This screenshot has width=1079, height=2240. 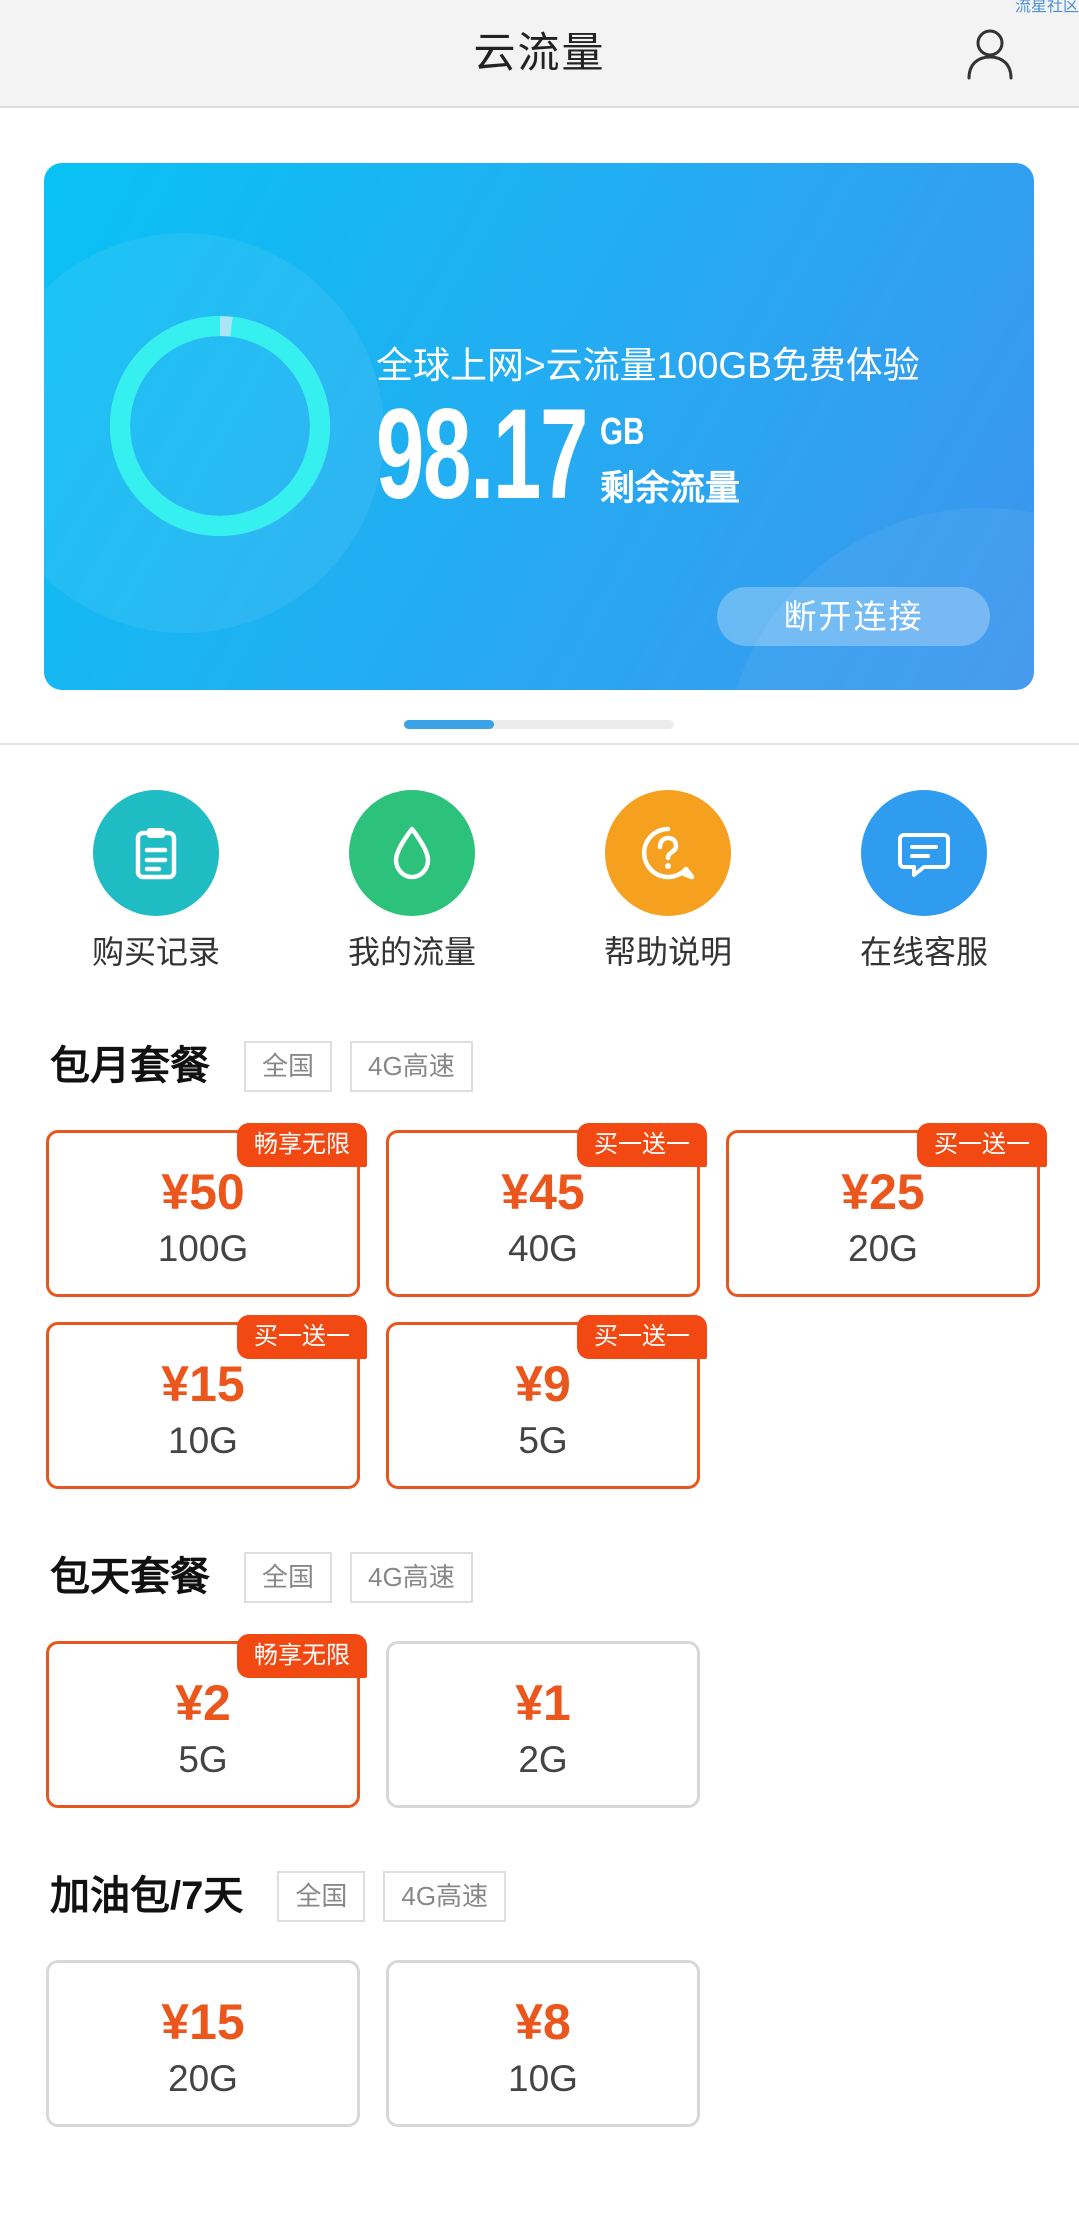 I want to click on divider, so click(x=539, y=744).